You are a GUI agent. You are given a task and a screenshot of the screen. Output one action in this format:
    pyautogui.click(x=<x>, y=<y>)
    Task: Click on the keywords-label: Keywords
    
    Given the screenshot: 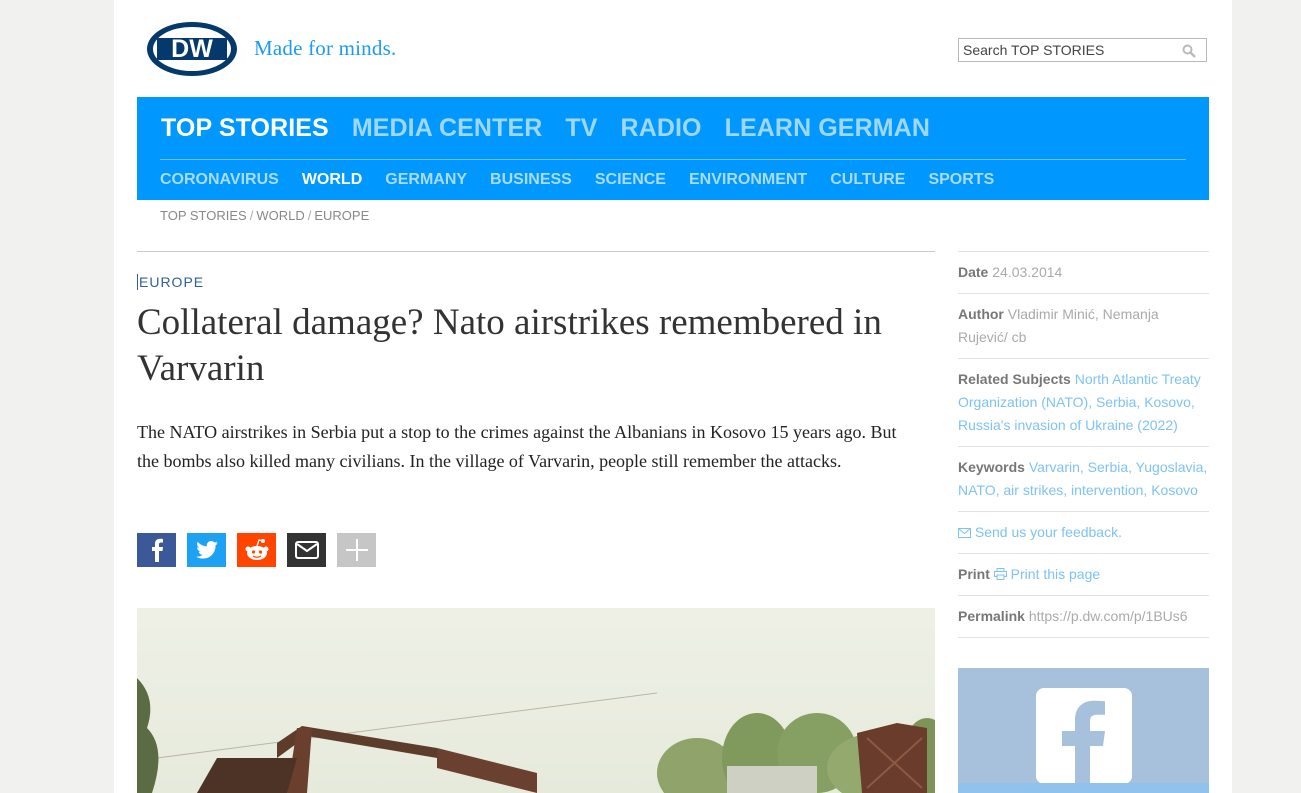 What is the action you would take?
    pyautogui.click(x=991, y=467)
    